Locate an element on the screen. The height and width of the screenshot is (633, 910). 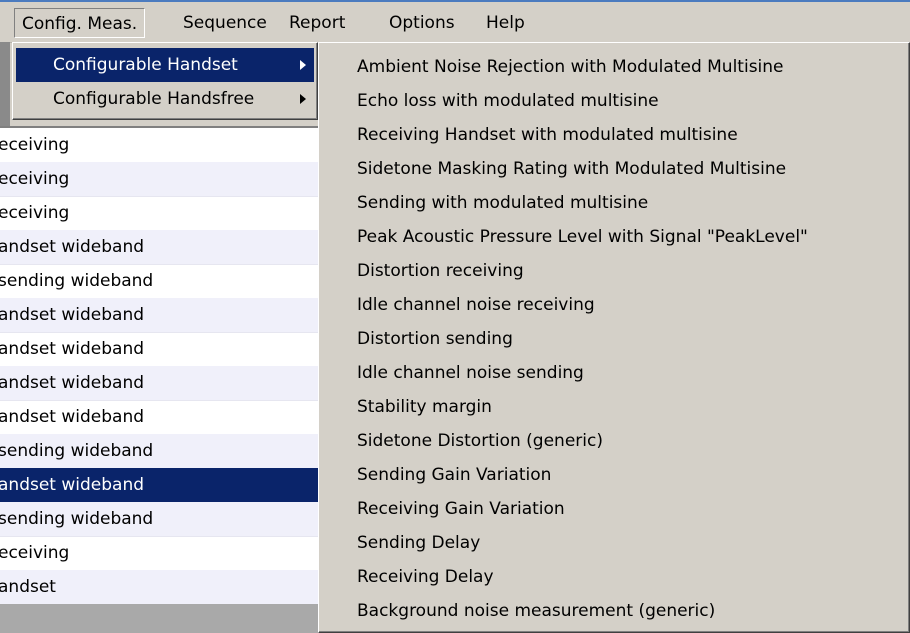
menu-item-receiving-delay: Receiving Delay is located at coordinates (425, 577).